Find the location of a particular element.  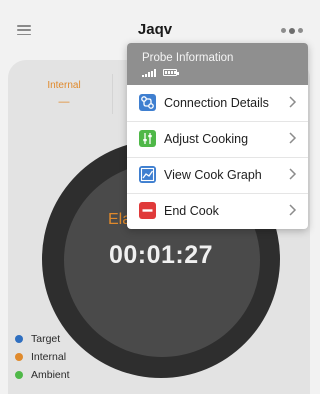

page-title: Jaqv is located at coordinates (155, 29).